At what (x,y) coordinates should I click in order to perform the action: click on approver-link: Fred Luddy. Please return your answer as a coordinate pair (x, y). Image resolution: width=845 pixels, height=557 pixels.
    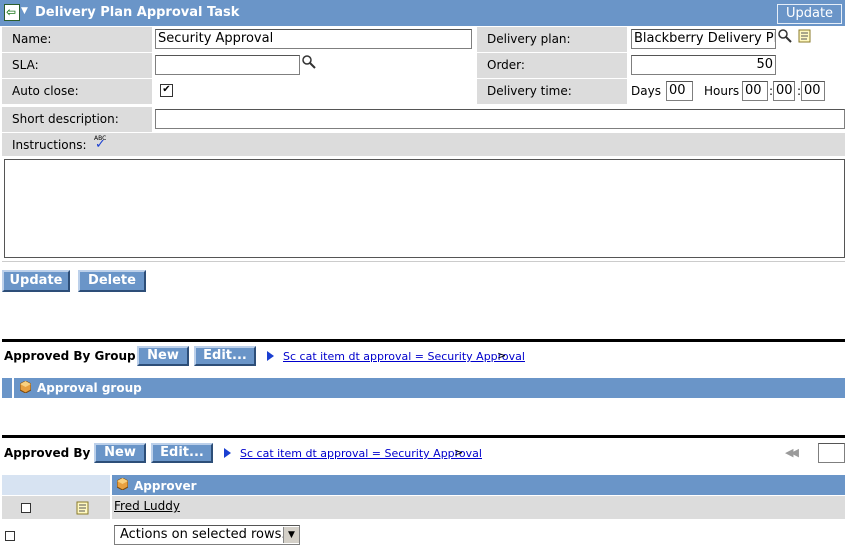
    Looking at the image, I should click on (147, 506).